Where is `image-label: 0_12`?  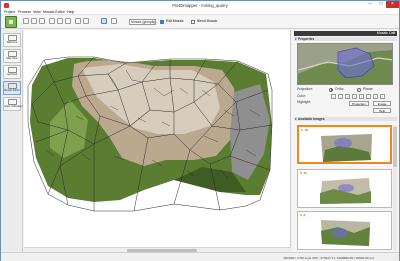 image-label: 0_12 is located at coordinates (303, 173).